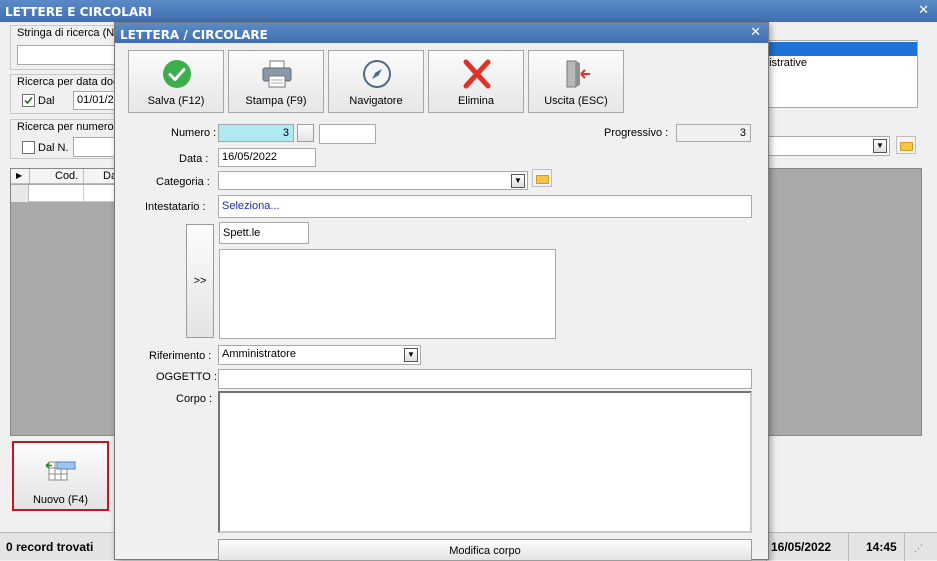 This screenshot has width=937, height=561. Describe the element at coordinates (840, 74) in the screenshot. I see `category-list: nistrative` at that location.